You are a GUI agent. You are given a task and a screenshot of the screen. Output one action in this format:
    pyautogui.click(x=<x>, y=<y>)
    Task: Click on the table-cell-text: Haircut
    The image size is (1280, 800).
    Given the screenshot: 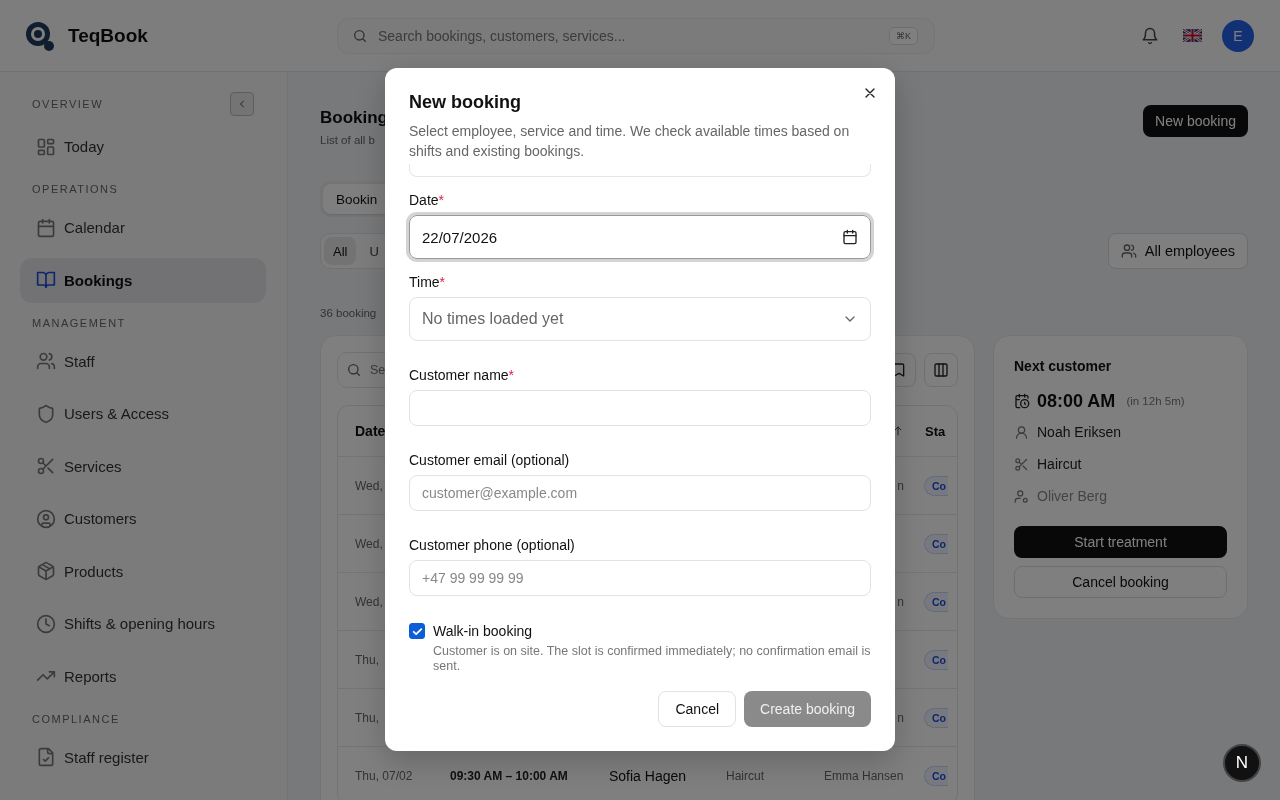 What is the action you would take?
    pyautogui.click(x=744, y=775)
    